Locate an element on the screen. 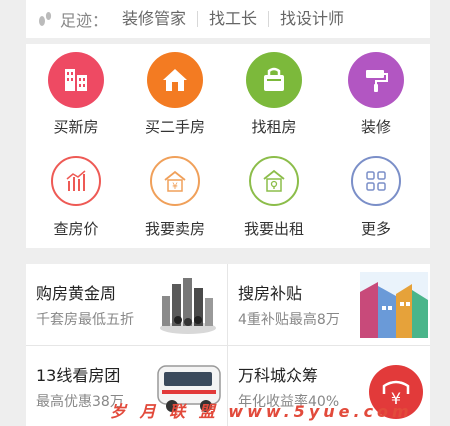 The height and width of the screenshot is (426, 450). promo-golden-week: 购房黄金周 千套房最低五折 is located at coordinates (126, 304).